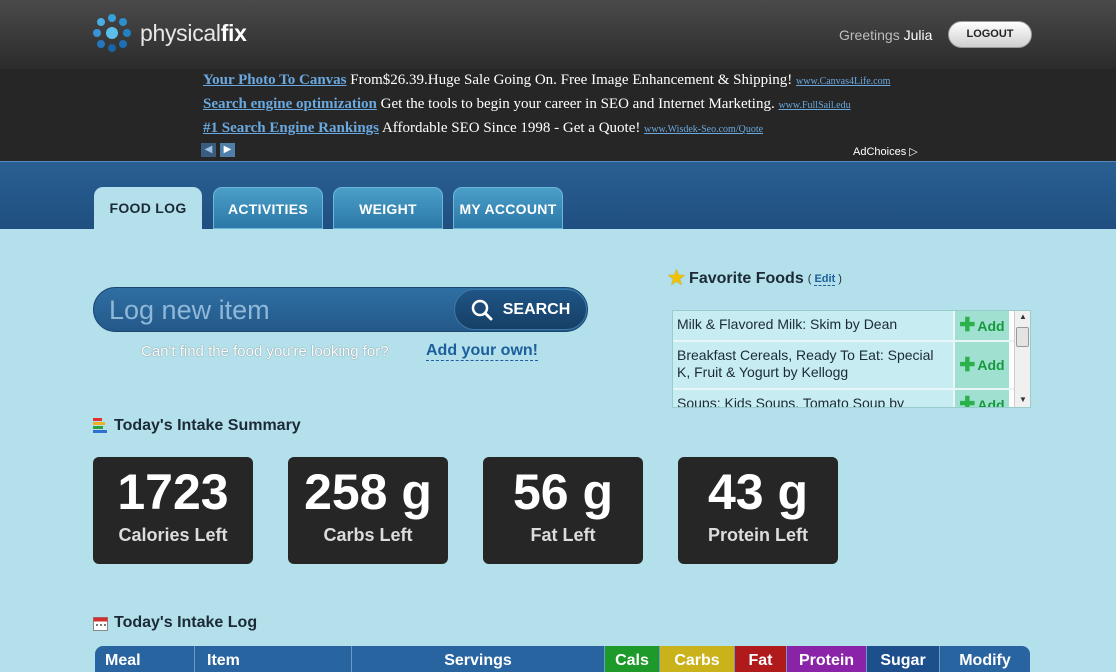  What do you see at coordinates (173, 492) in the screenshot?
I see `calories-left-value: 1723` at bounding box center [173, 492].